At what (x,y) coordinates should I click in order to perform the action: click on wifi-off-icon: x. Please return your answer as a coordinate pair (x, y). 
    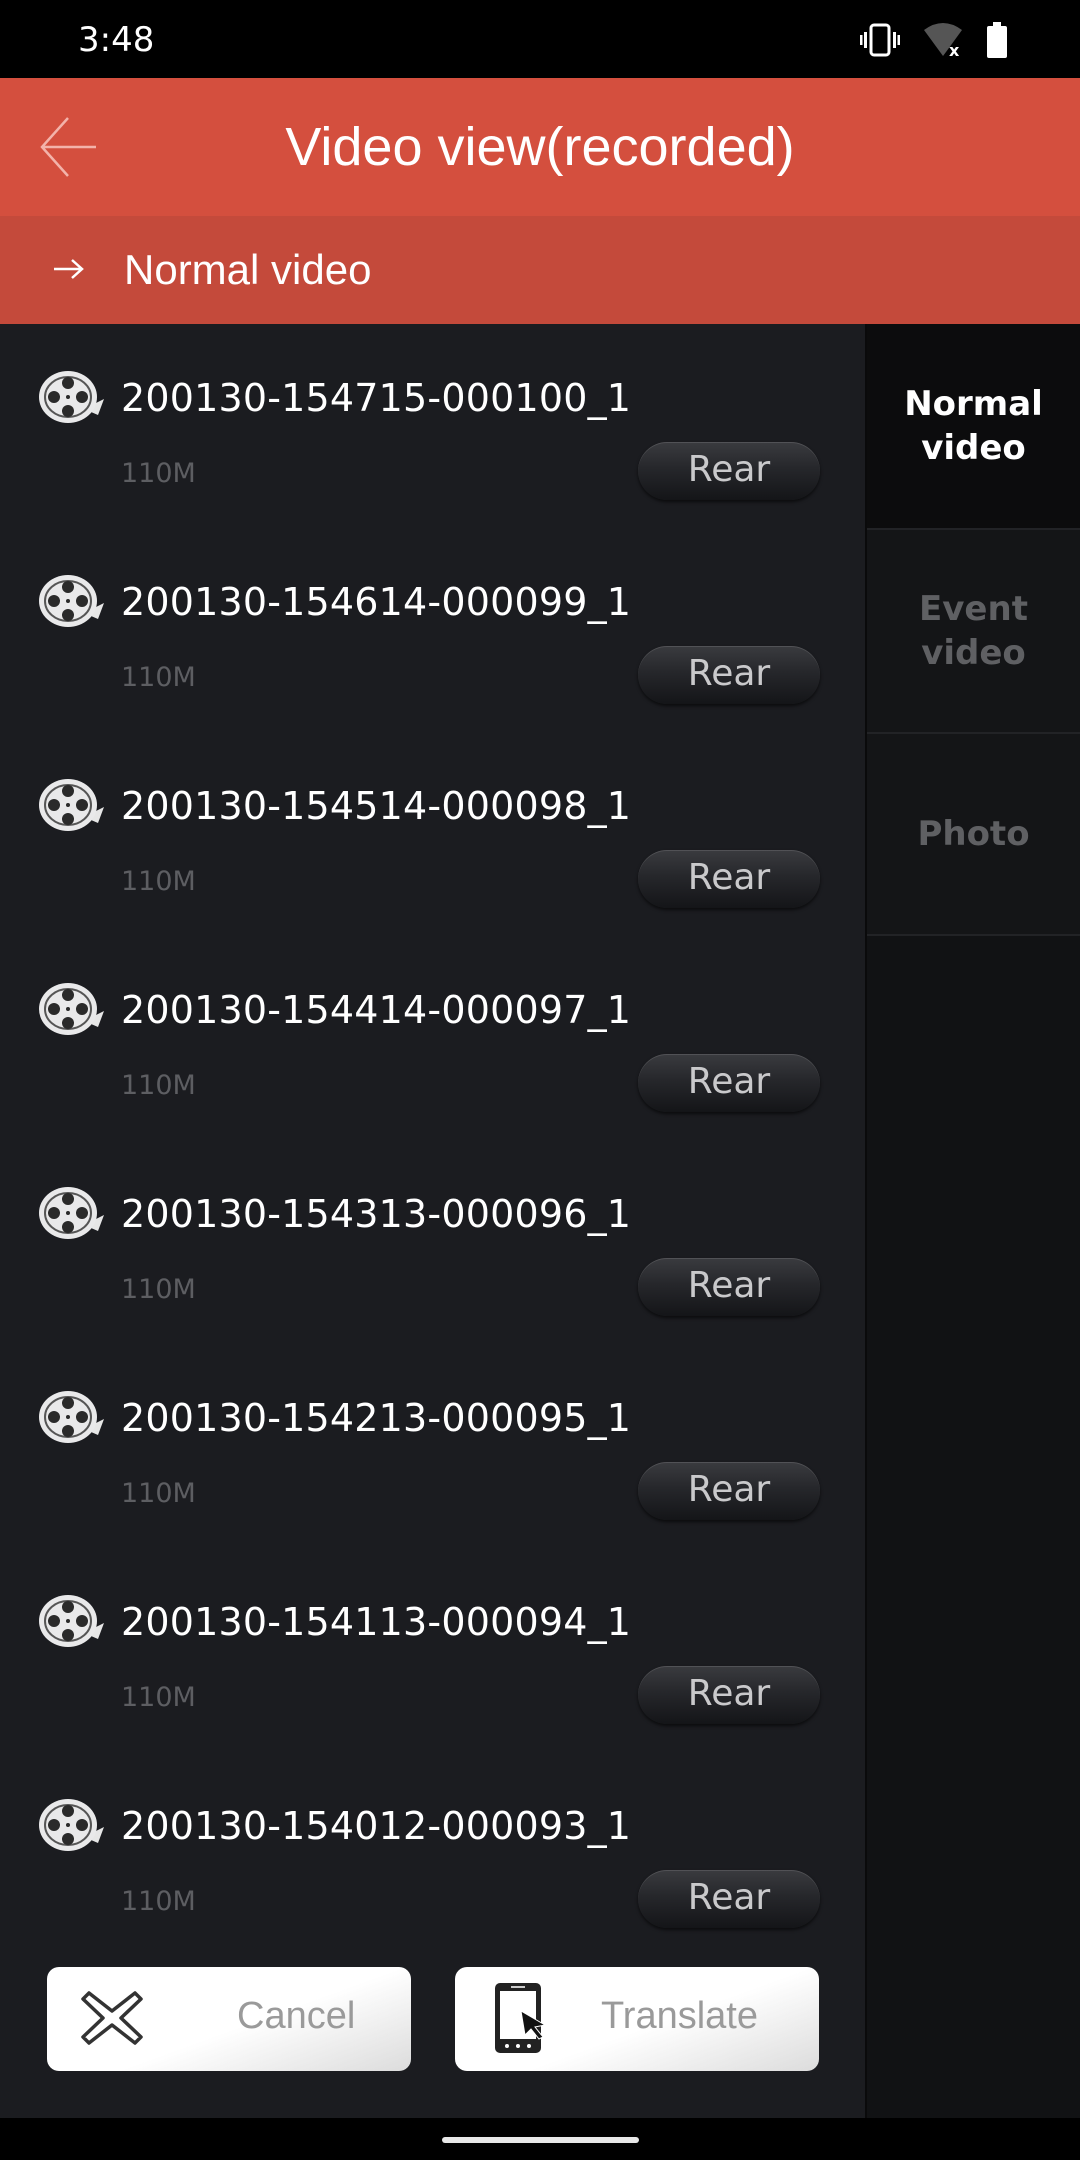
    Looking at the image, I should click on (943, 40).